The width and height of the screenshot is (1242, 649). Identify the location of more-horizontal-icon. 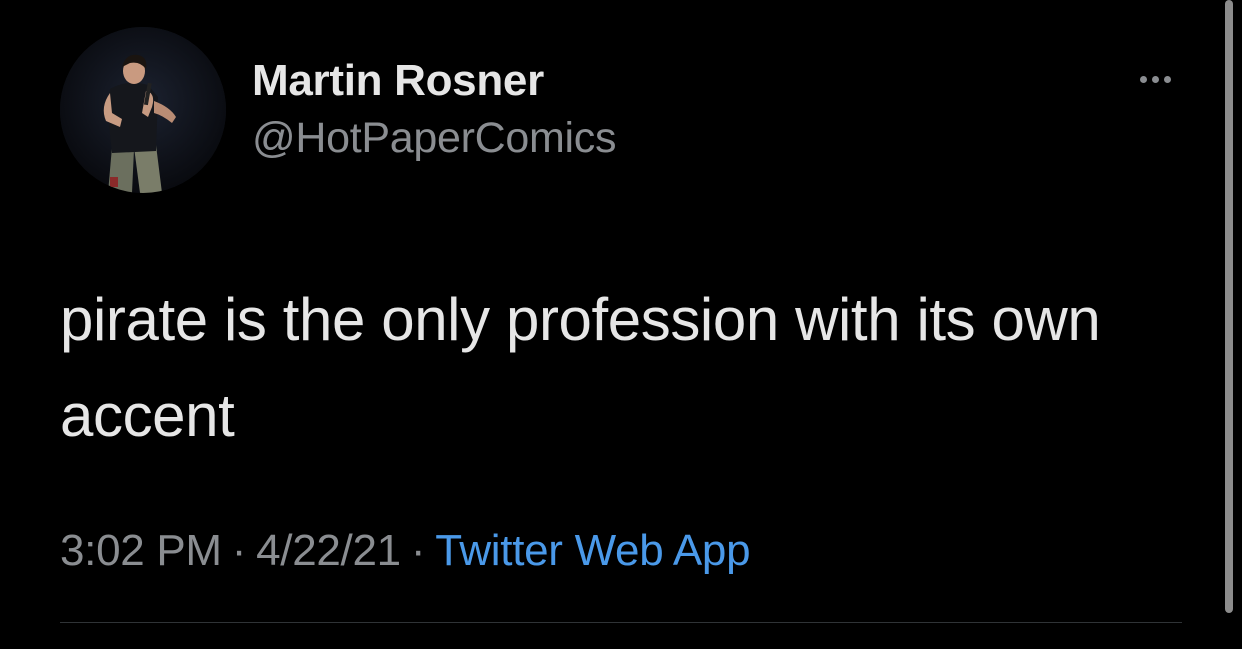
(1143, 79).